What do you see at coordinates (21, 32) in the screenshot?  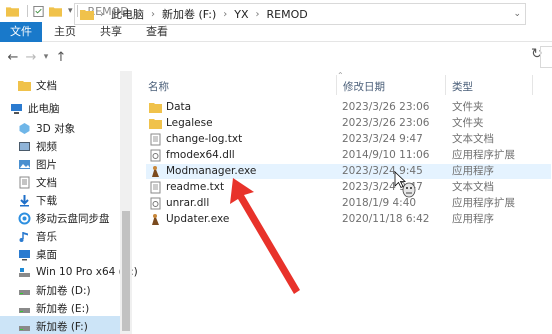 I see `tab-file: 文件` at bounding box center [21, 32].